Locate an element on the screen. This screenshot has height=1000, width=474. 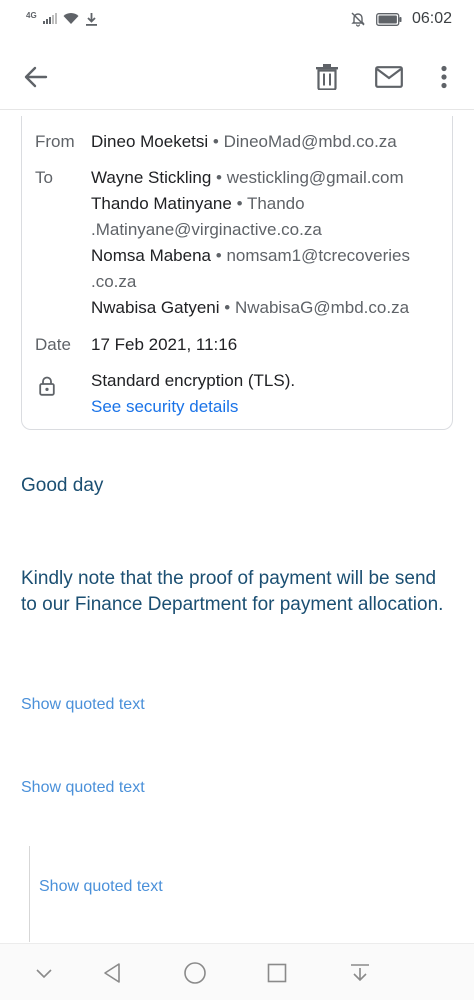
recipient-email: westickling@gmail.com is located at coordinates (315, 177).